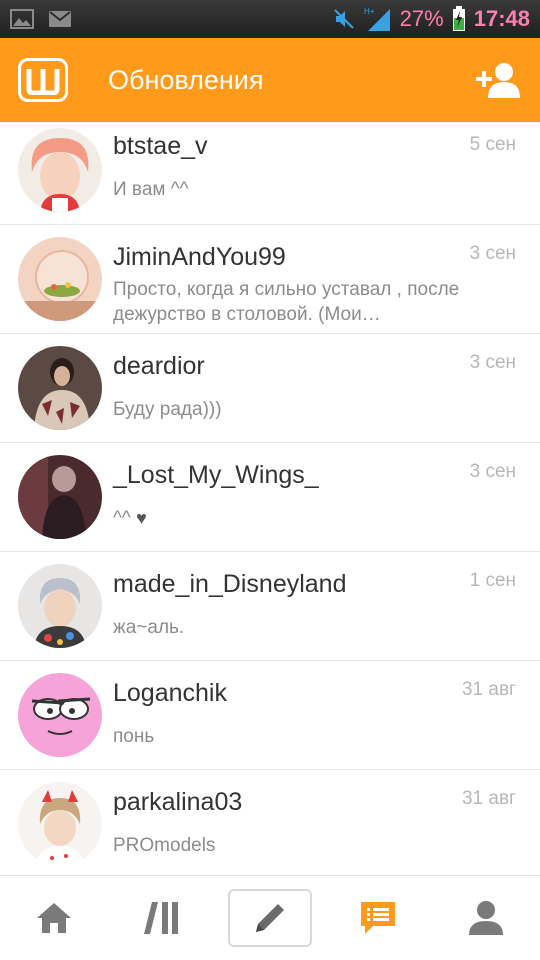  Describe the element at coordinates (216, 475) in the screenshot. I see `username: _Lost_My_Wings_` at that location.